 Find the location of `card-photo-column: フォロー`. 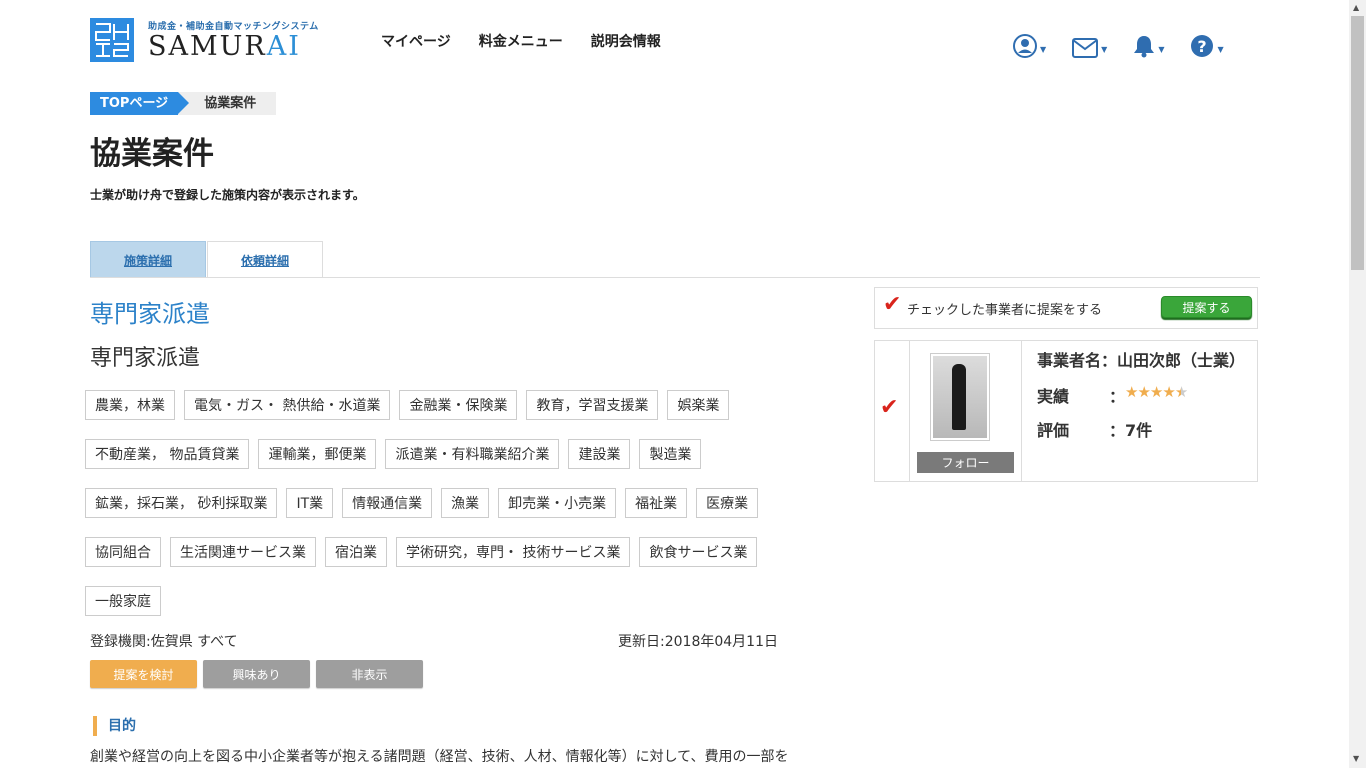

card-photo-column: フォロー is located at coordinates (966, 411).